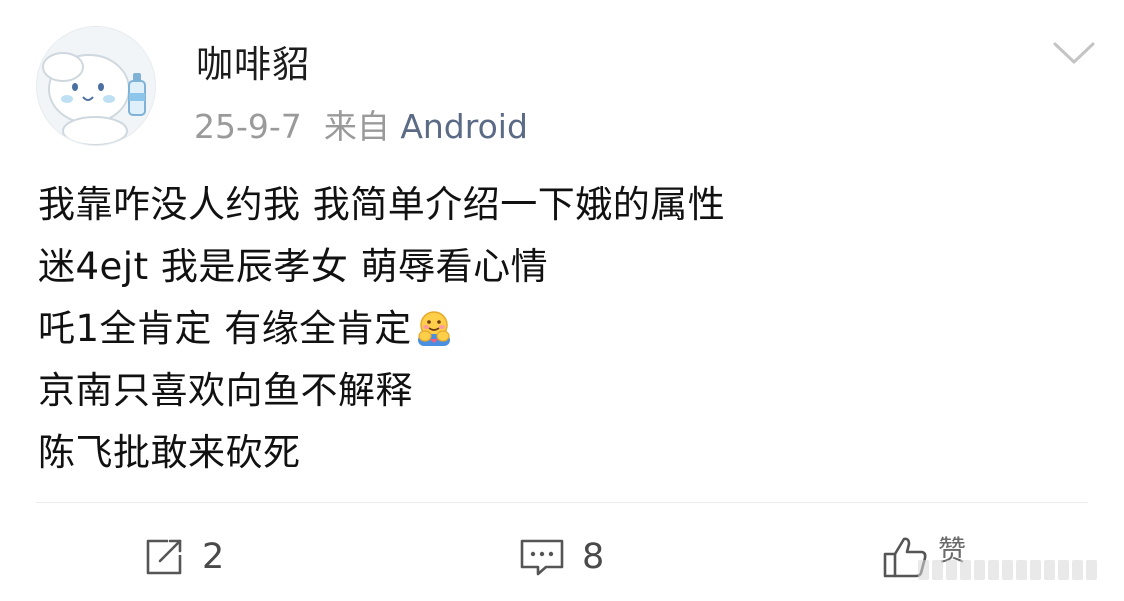  Describe the element at coordinates (225, 390) in the screenshot. I see `post-line: 京南只喜欢向鱼不解释` at that location.